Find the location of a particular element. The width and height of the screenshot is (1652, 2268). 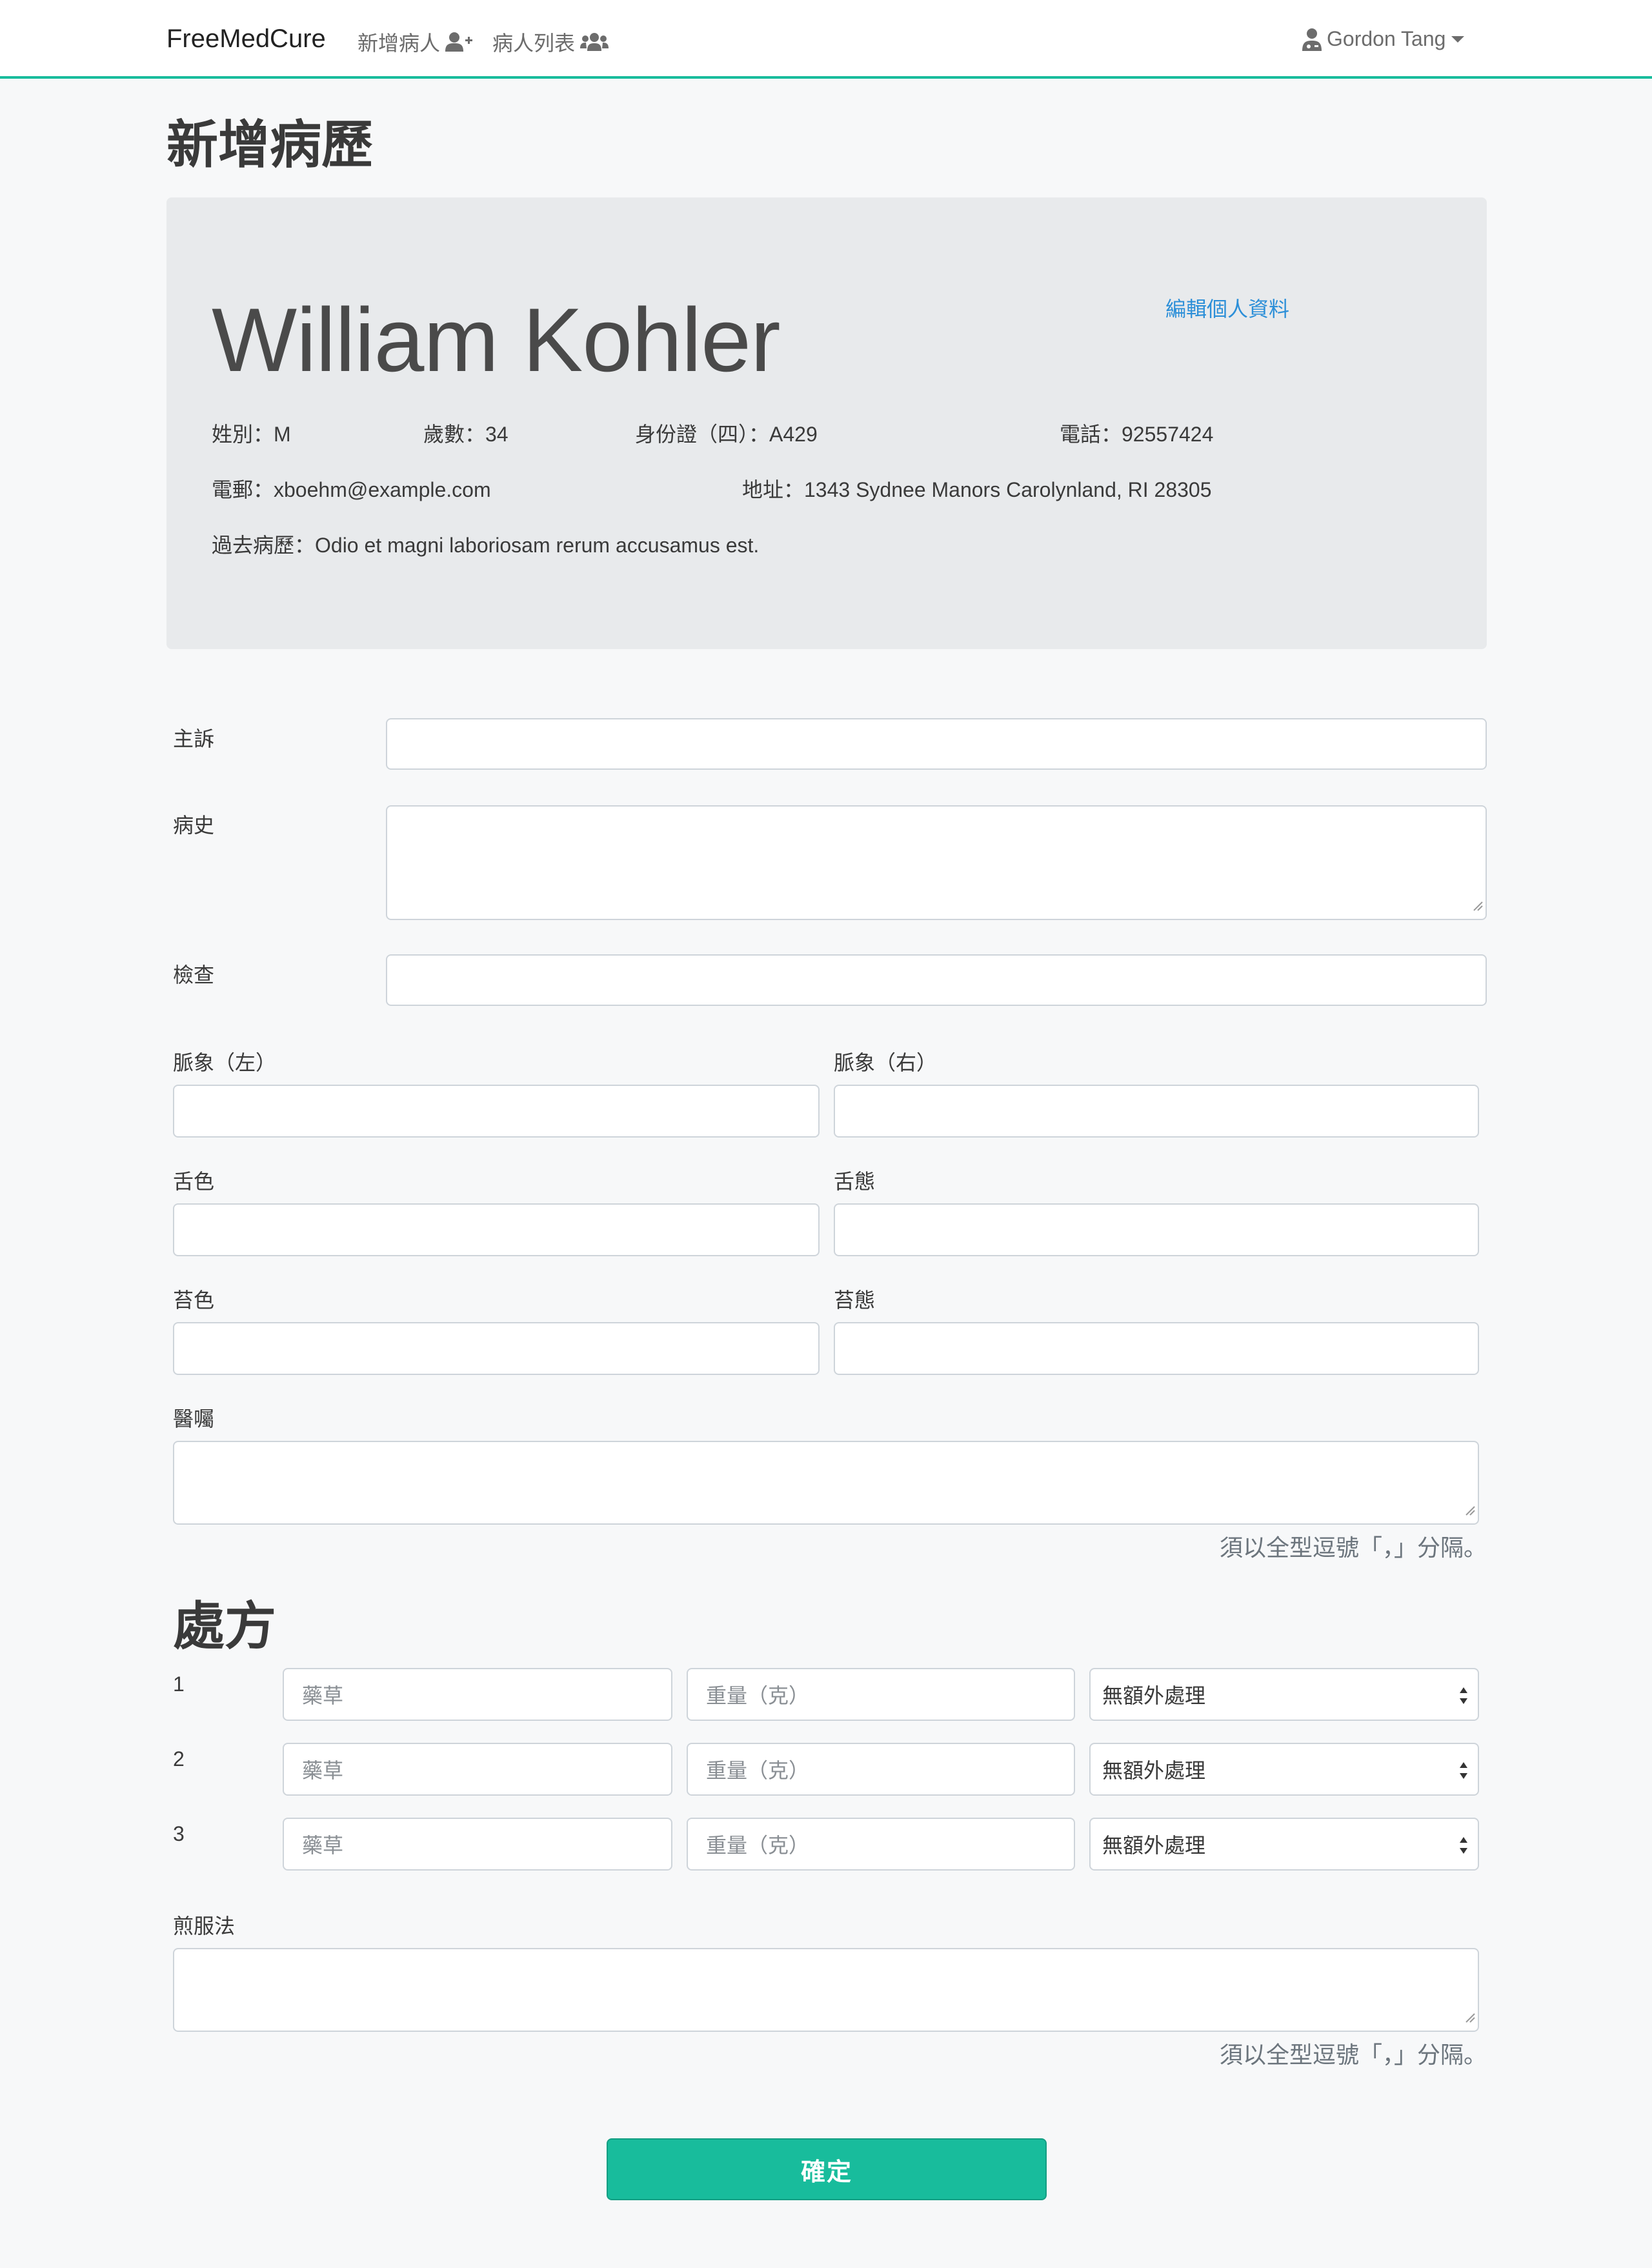

patient-phone: 電話：92557424 is located at coordinates (1137, 434).